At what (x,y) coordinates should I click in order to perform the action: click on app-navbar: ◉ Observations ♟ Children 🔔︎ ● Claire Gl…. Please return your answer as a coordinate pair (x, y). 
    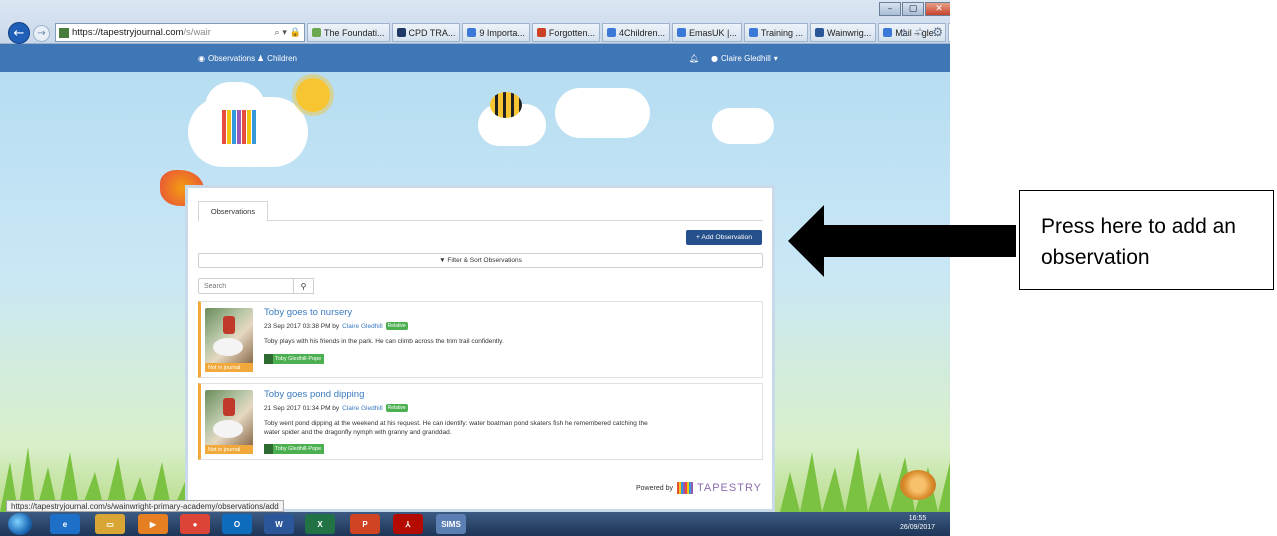
    Looking at the image, I should click on (475, 58).